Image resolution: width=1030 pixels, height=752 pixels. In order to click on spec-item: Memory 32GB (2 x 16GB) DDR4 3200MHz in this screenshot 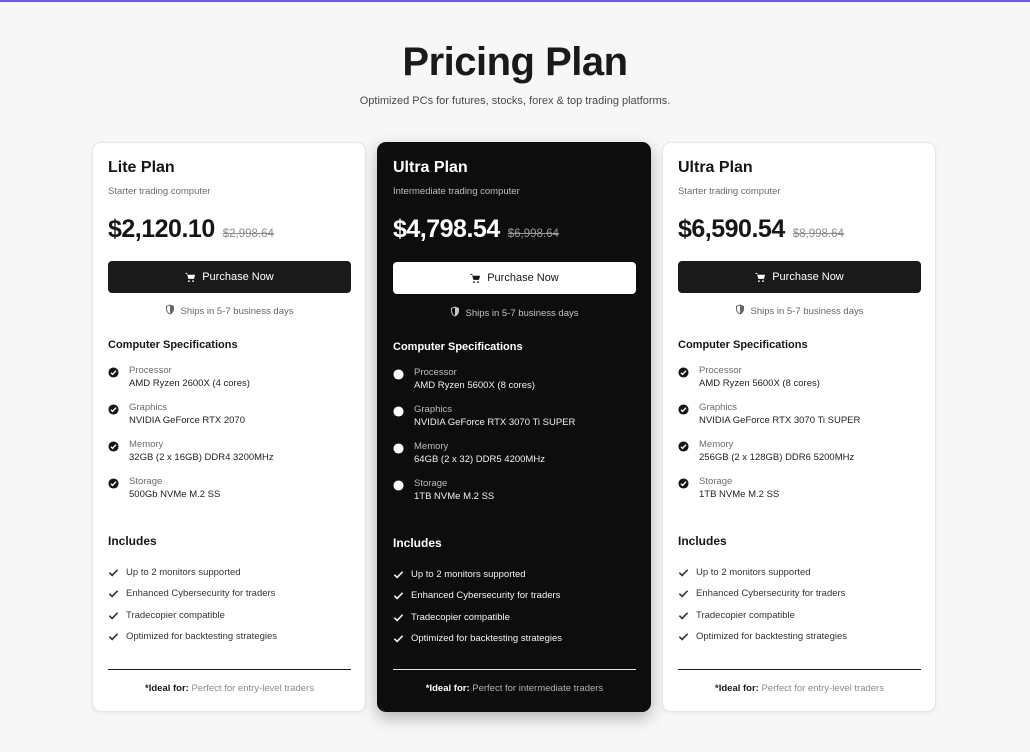, I will do `click(229, 457)`.